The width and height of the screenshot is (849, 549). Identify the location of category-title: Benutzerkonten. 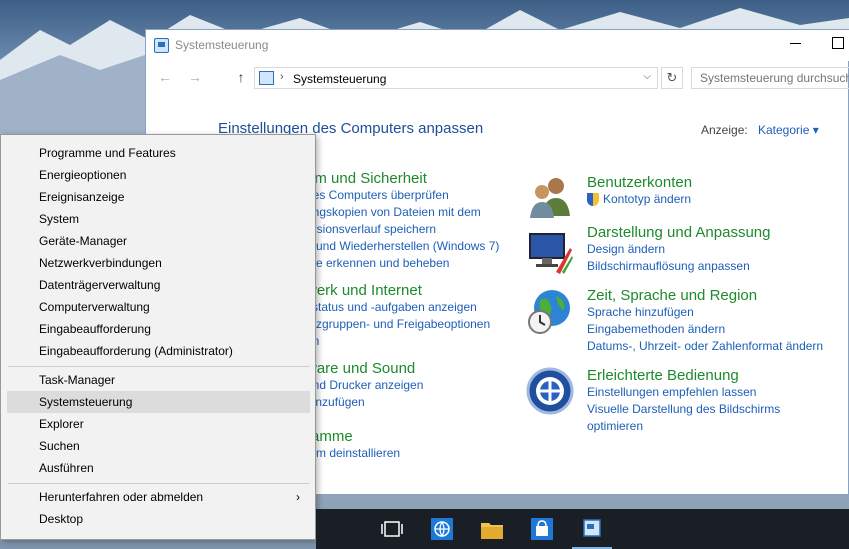
(639, 182).